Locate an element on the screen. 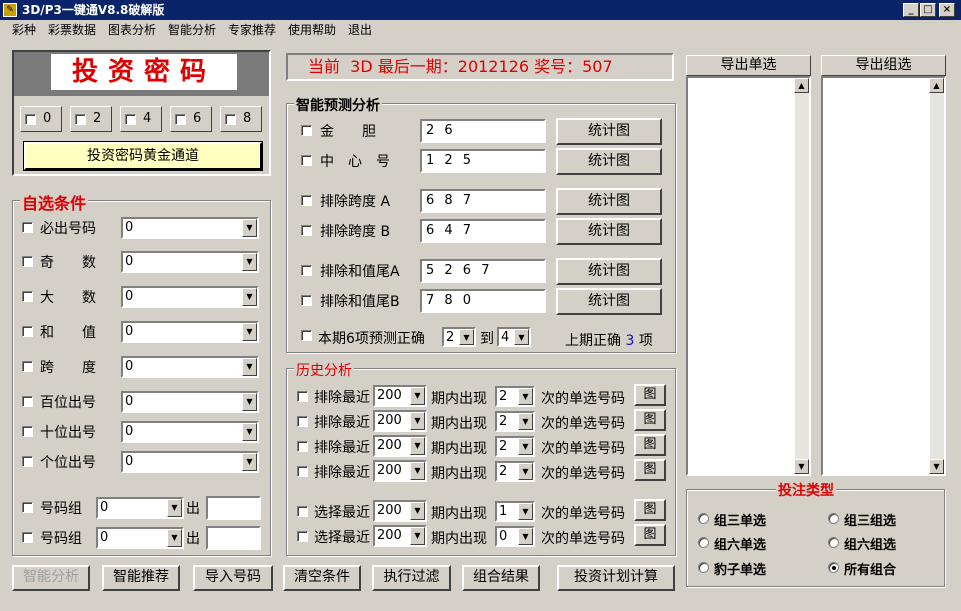  digit-option: 2 is located at coordinates (91, 119).